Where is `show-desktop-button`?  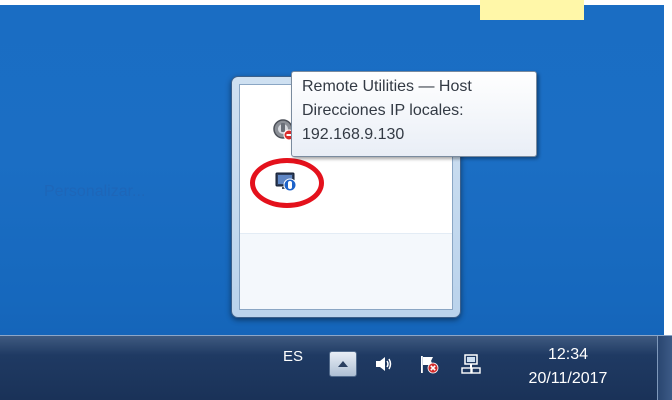 show-desktop-button is located at coordinates (664, 368).